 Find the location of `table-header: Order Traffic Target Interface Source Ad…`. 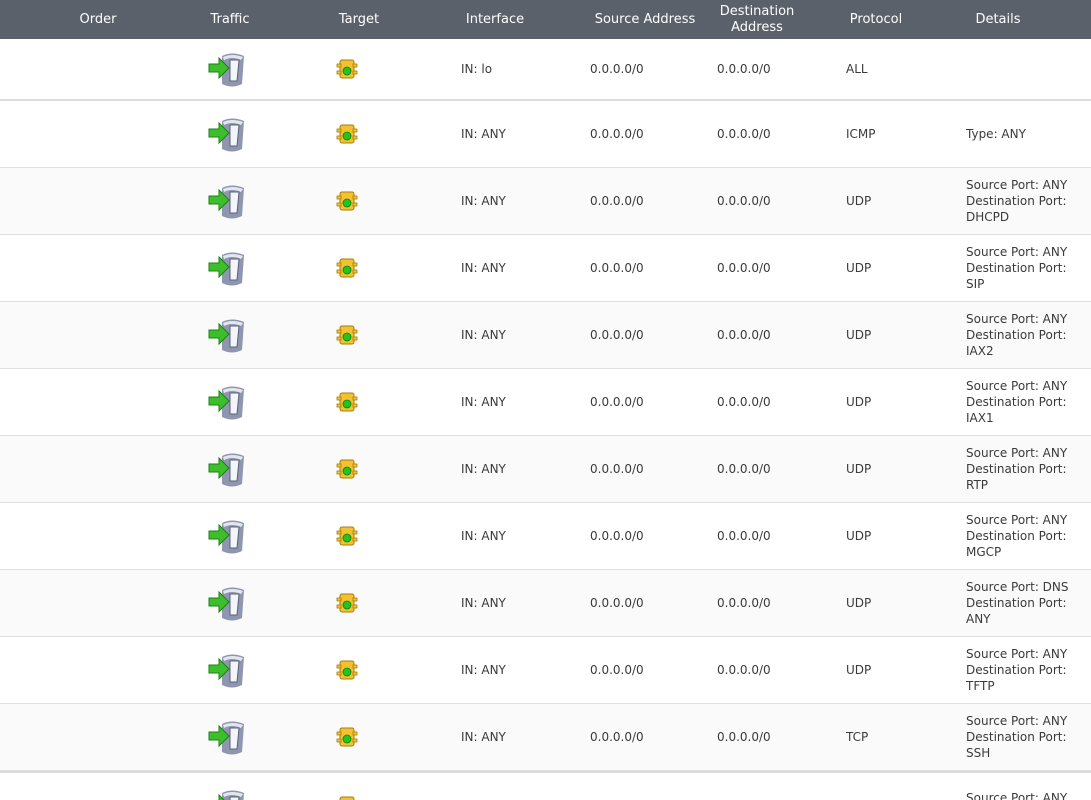

table-header: Order Traffic Target Interface Source Ad… is located at coordinates (545, 19).